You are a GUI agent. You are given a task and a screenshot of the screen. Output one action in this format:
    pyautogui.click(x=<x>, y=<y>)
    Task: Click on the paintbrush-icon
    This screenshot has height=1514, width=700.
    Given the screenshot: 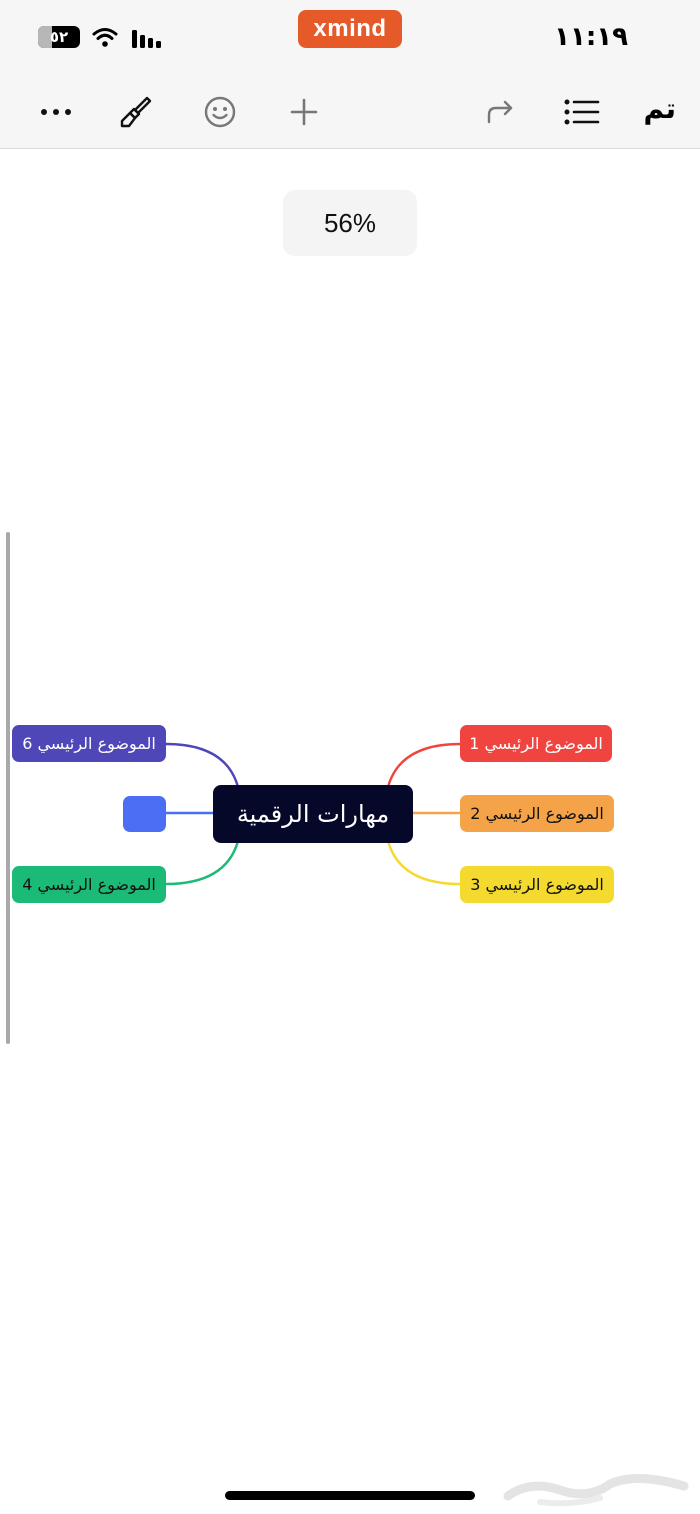 What is the action you would take?
    pyautogui.click(x=136, y=112)
    